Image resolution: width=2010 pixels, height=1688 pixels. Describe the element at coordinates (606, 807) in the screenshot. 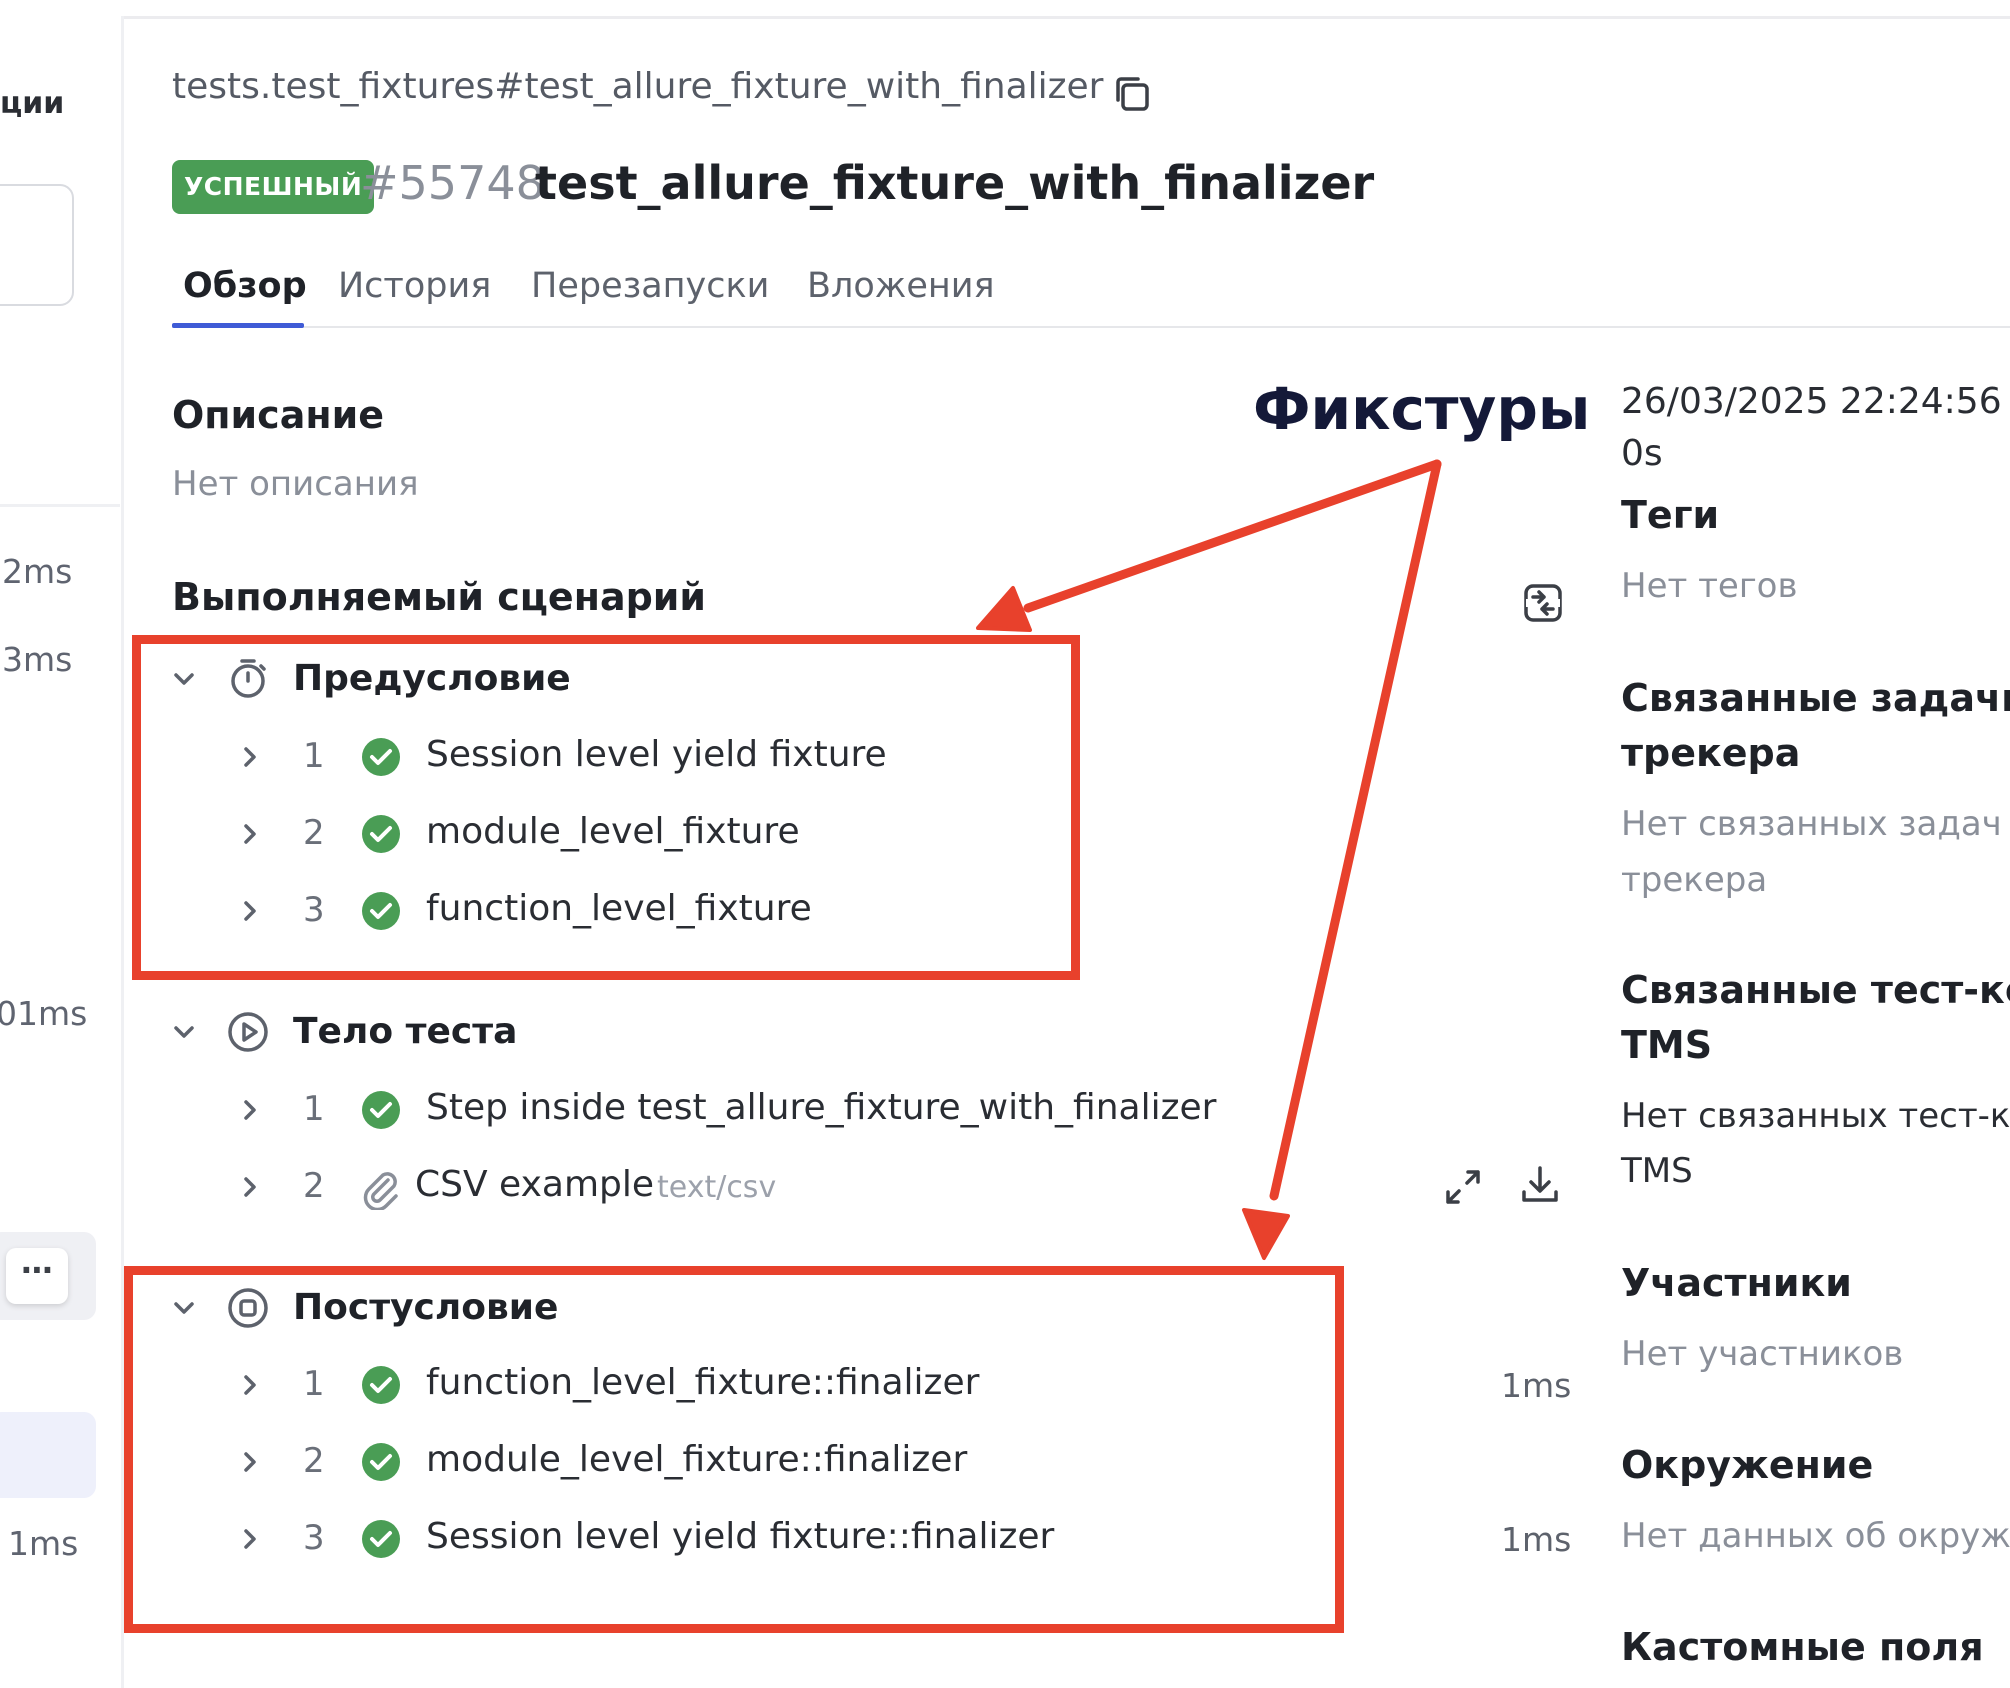

I see `annotation-box-precondition` at that location.